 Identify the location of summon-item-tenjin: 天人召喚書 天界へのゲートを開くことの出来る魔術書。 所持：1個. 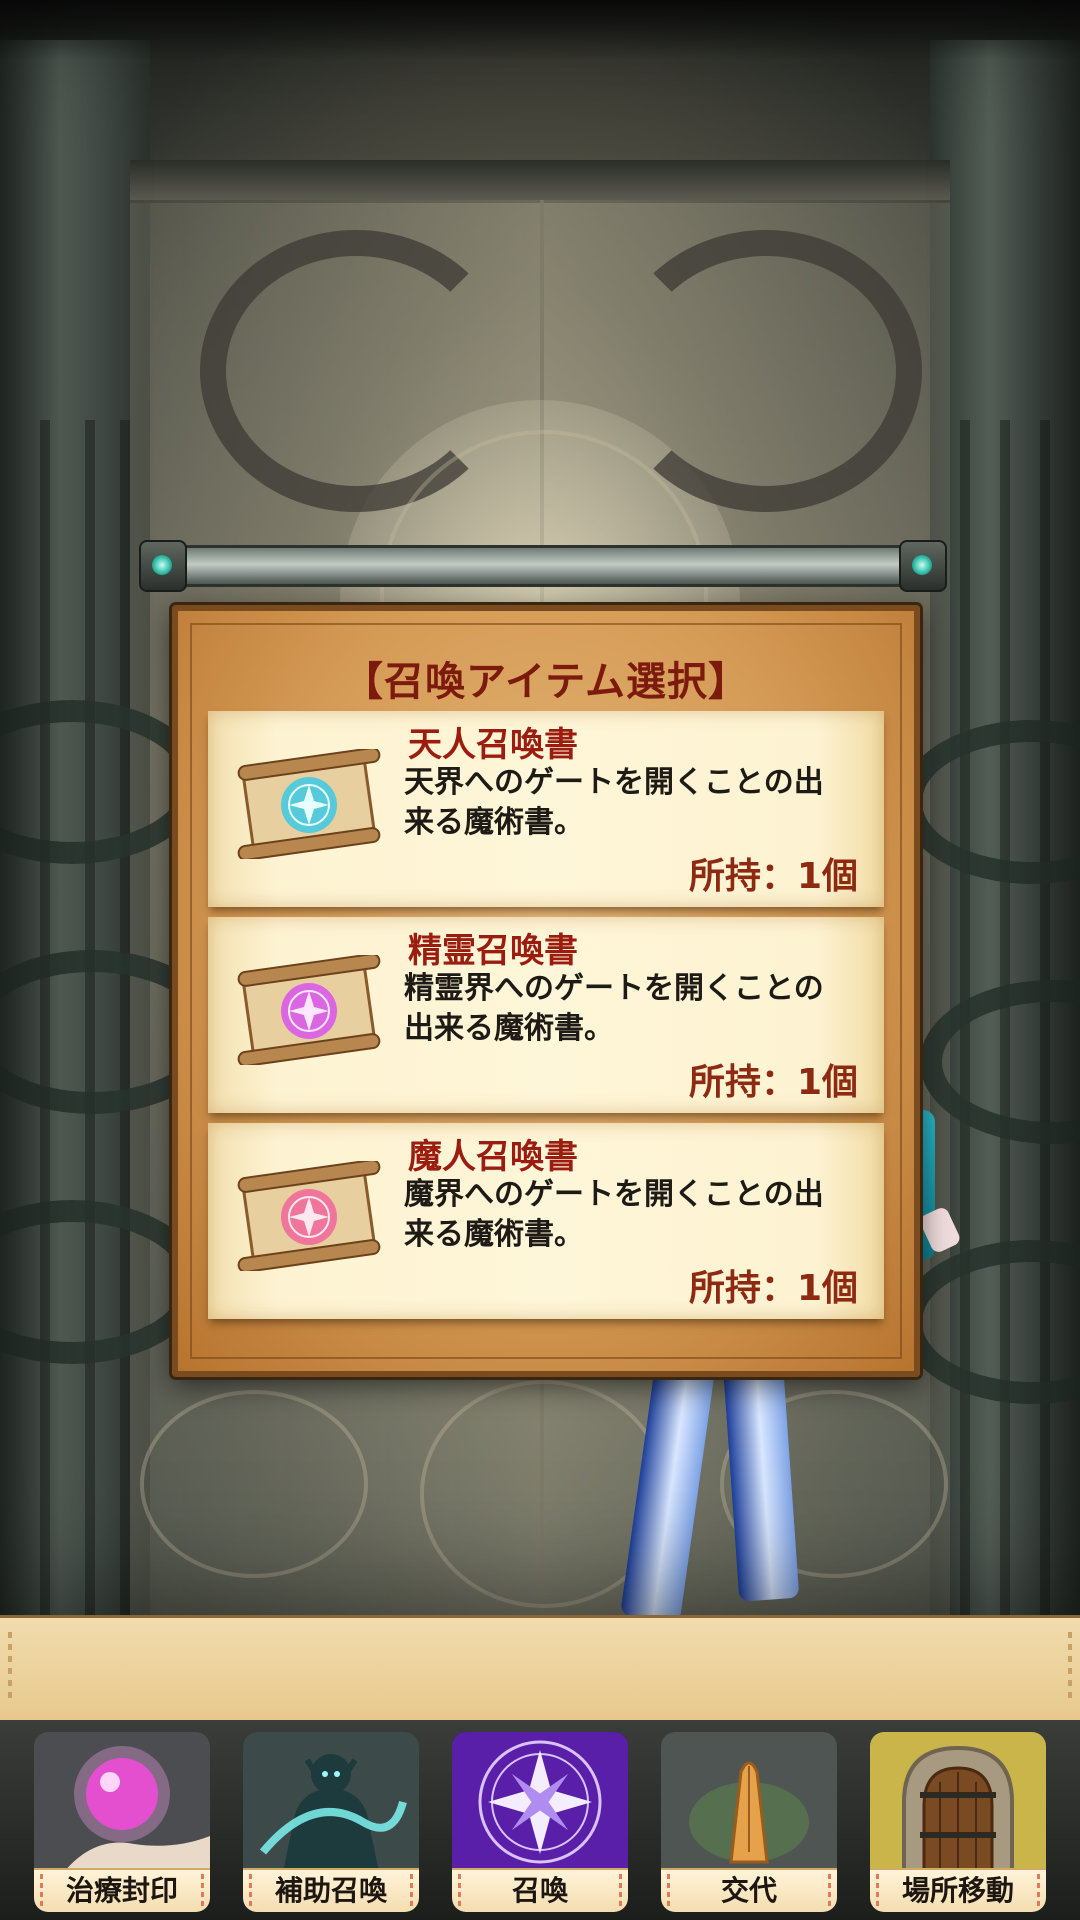
(546, 809).